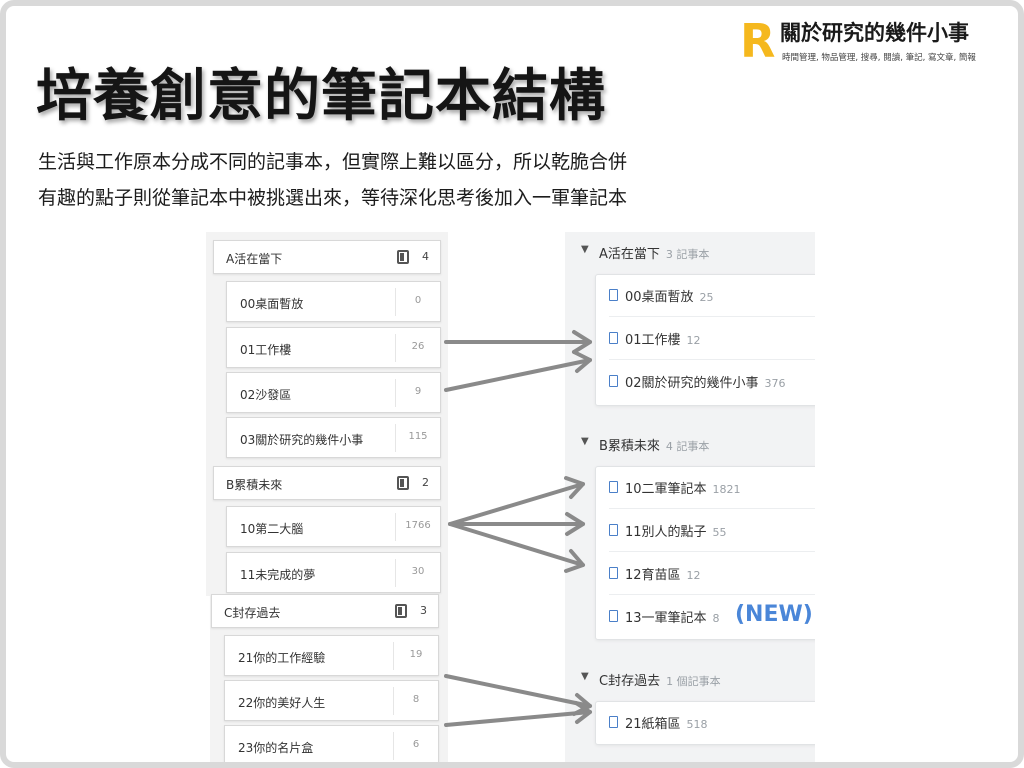 This screenshot has width=1024, height=768. I want to click on old-notebook-10: 10第二大腦 1766, so click(333, 526).